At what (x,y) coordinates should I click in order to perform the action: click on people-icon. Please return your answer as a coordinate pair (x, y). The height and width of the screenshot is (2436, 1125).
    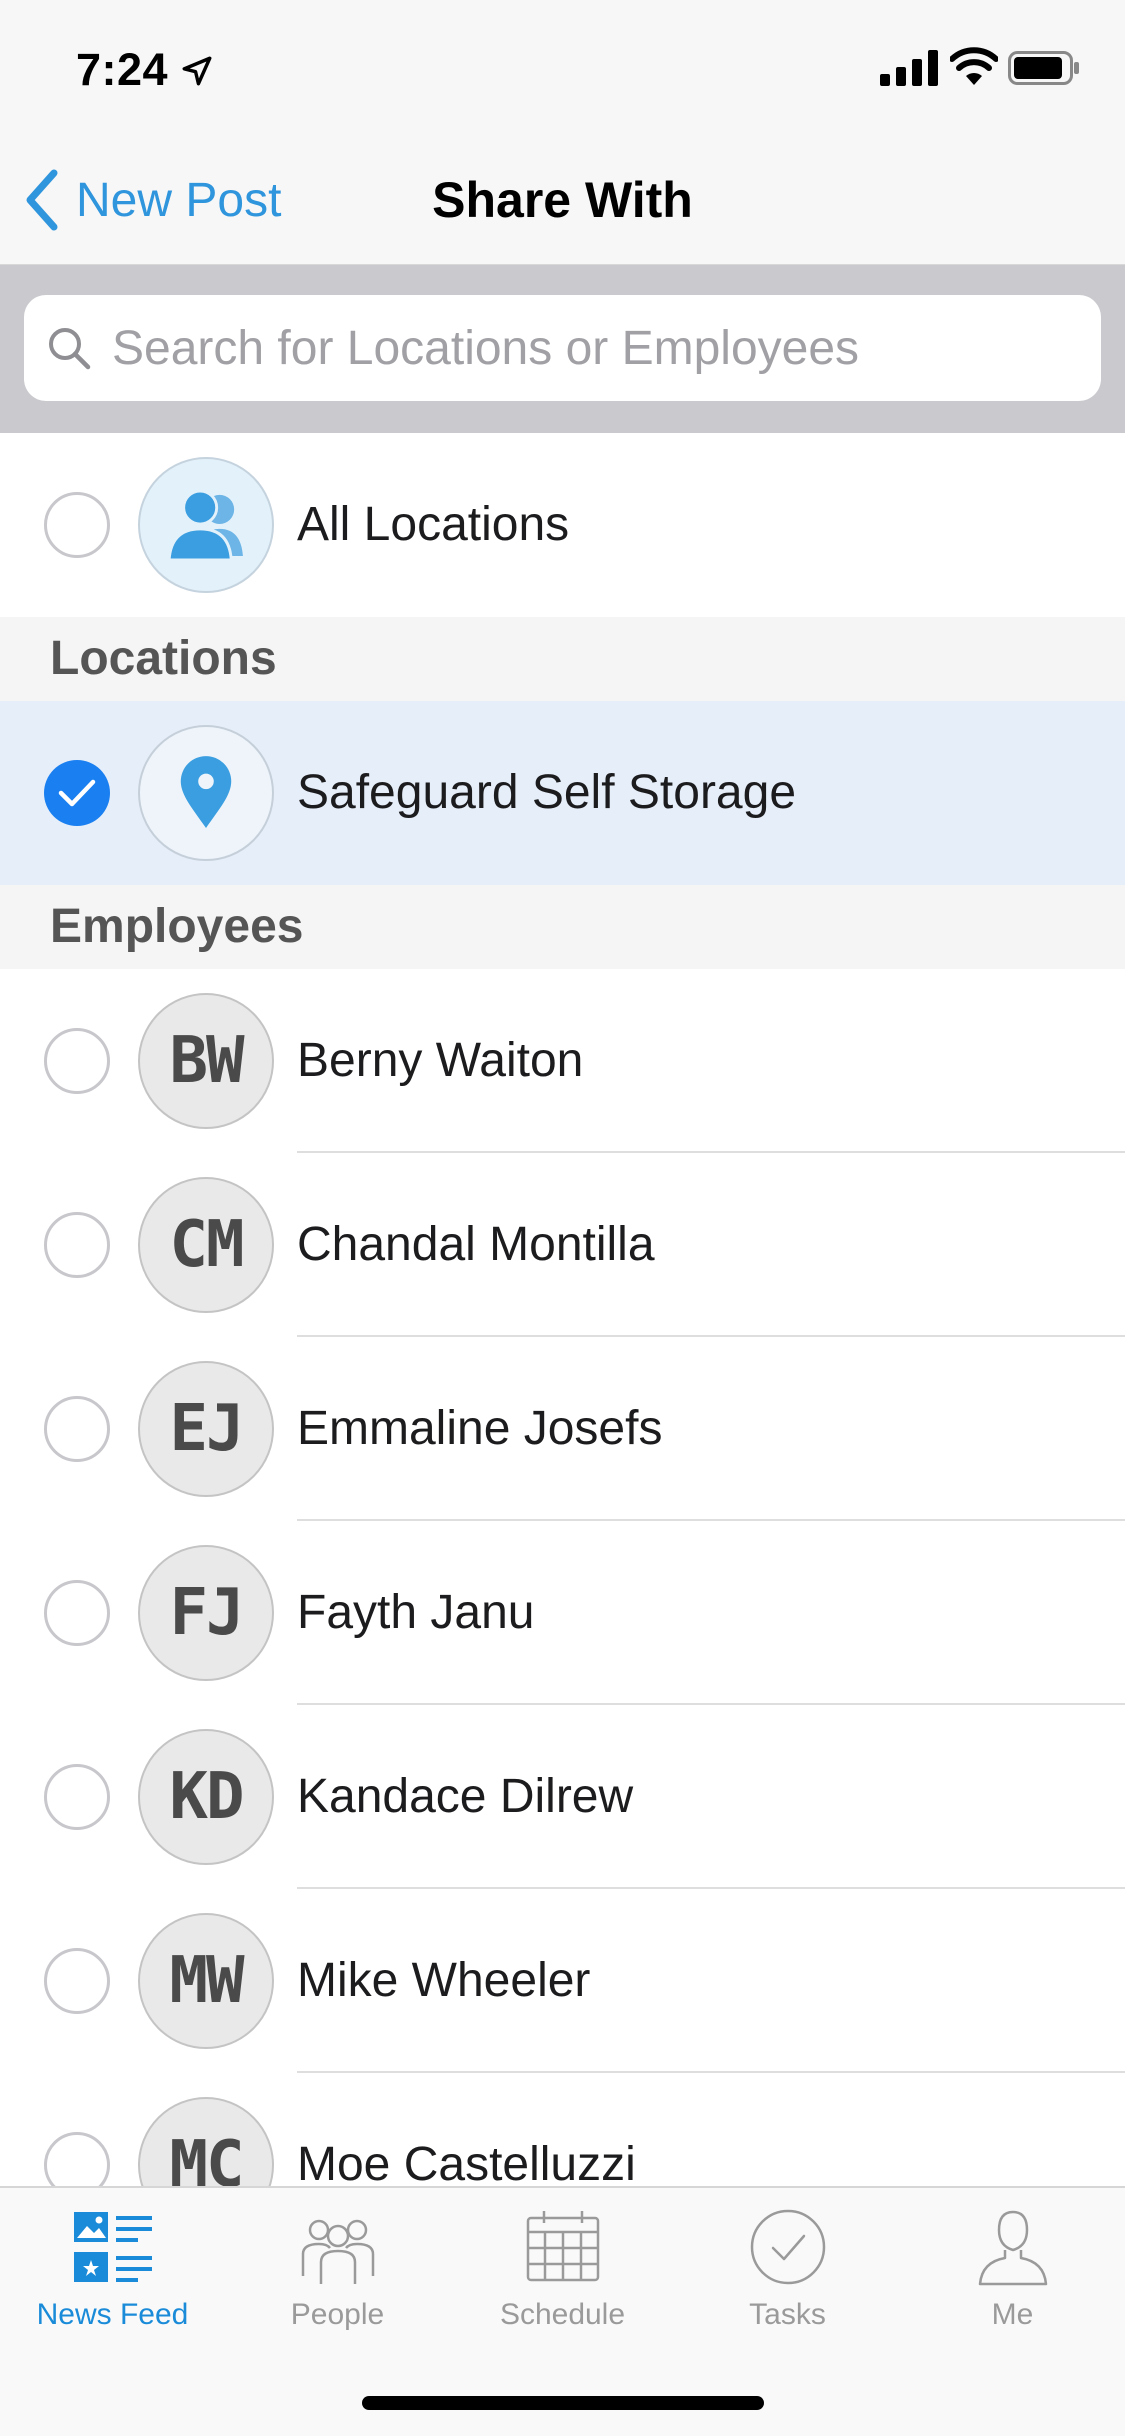
    Looking at the image, I should click on (338, 2251).